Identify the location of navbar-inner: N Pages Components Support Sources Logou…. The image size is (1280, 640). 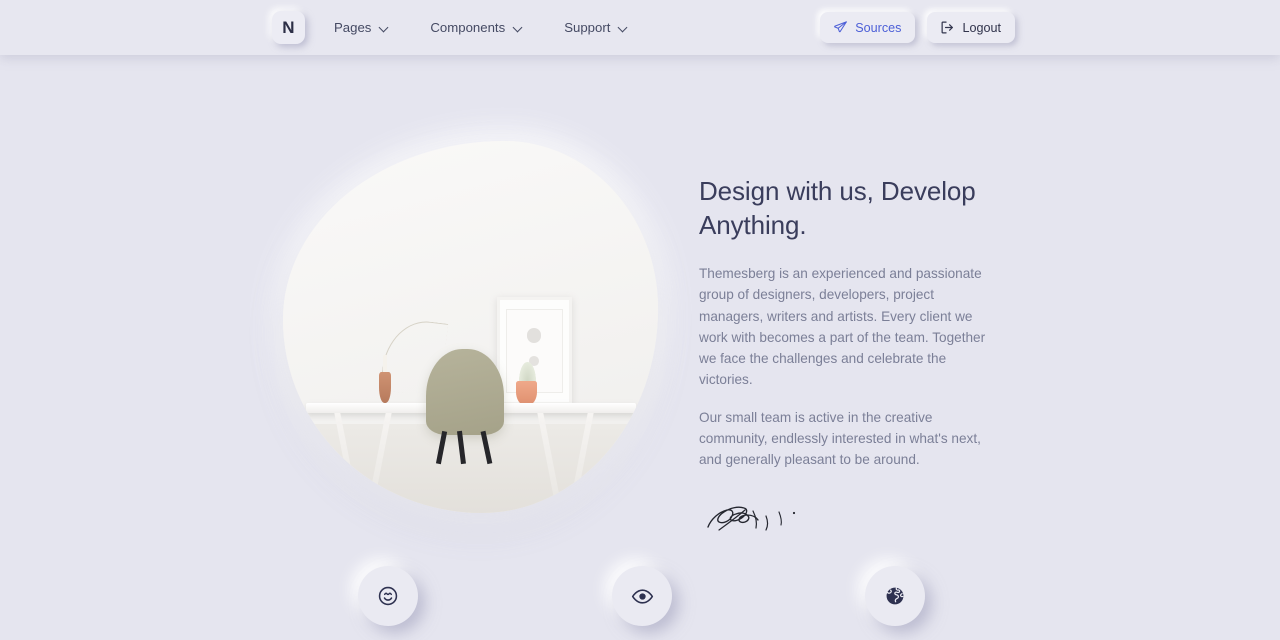
(640, 27).